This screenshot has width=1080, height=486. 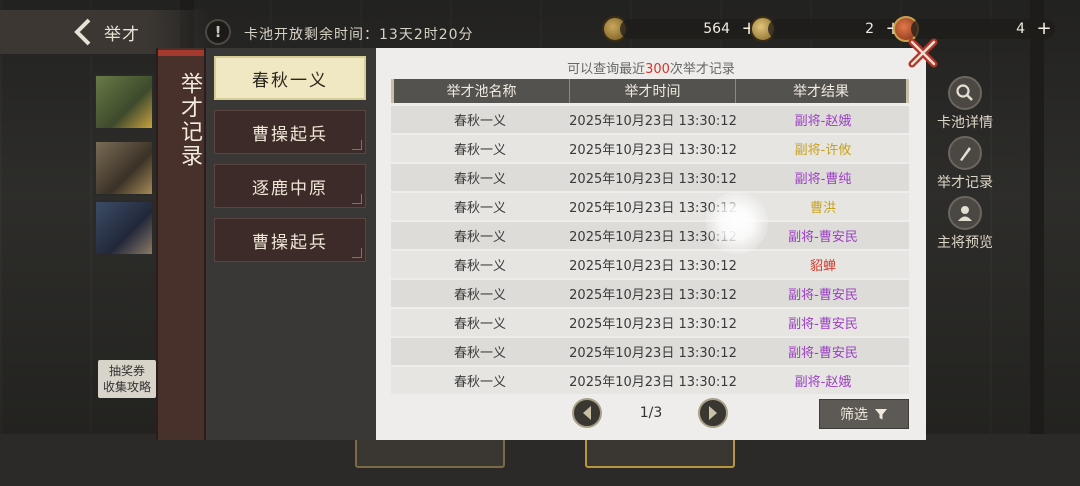 I want to click on background-pillar, so click(x=1037, y=243).